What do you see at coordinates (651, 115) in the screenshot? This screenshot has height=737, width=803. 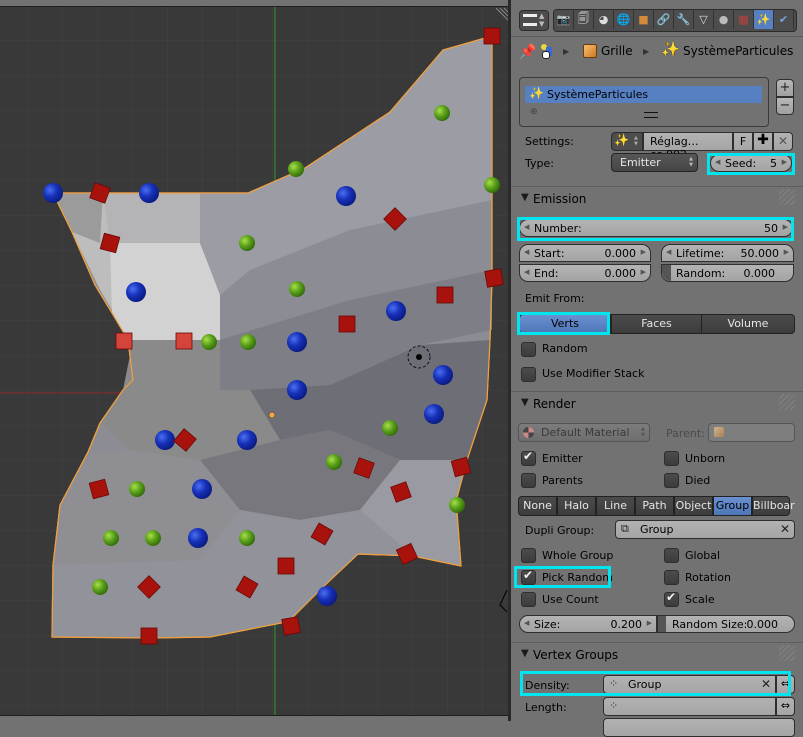 I see `list-resize-handle` at bounding box center [651, 115].